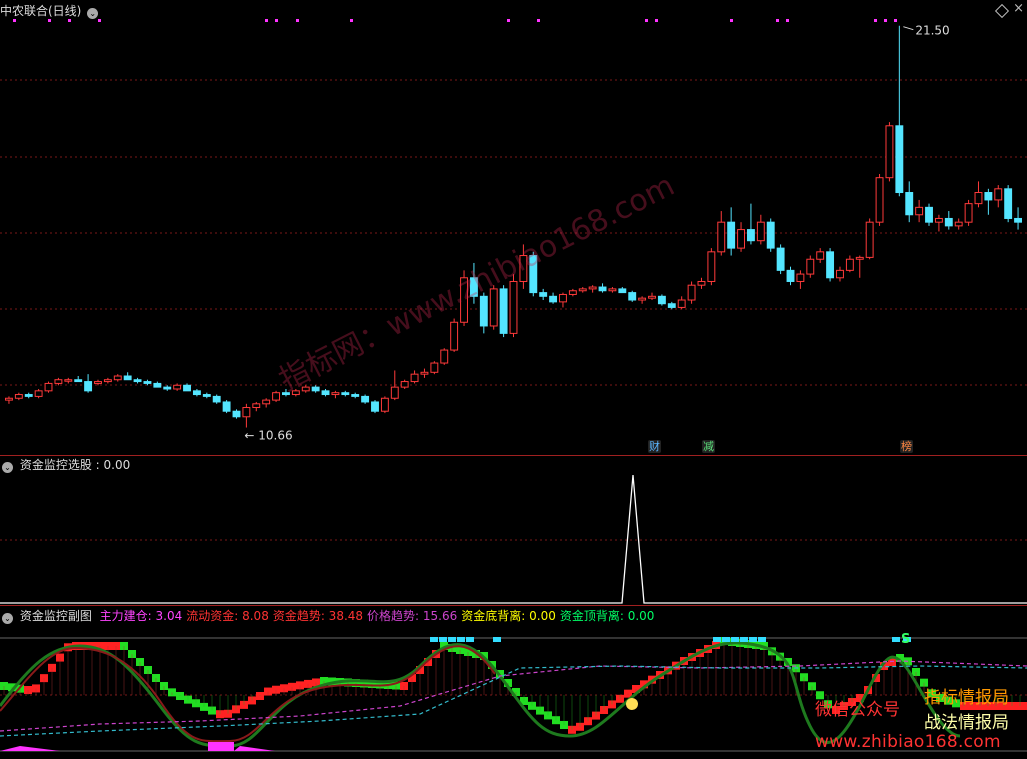 The image size is (1027, 759). What do you see at coordinates (906, 446) in the screenshot?
I see `event-marker: 榜` at bounding box center [906, 446].